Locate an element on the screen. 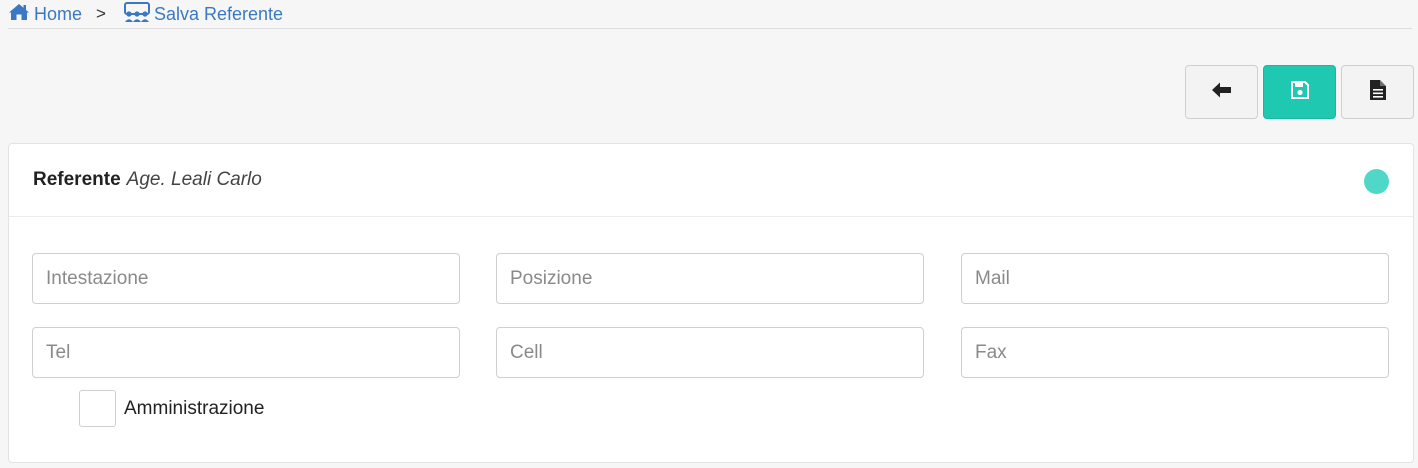  toolbar is located at coordinates (1299, 92).